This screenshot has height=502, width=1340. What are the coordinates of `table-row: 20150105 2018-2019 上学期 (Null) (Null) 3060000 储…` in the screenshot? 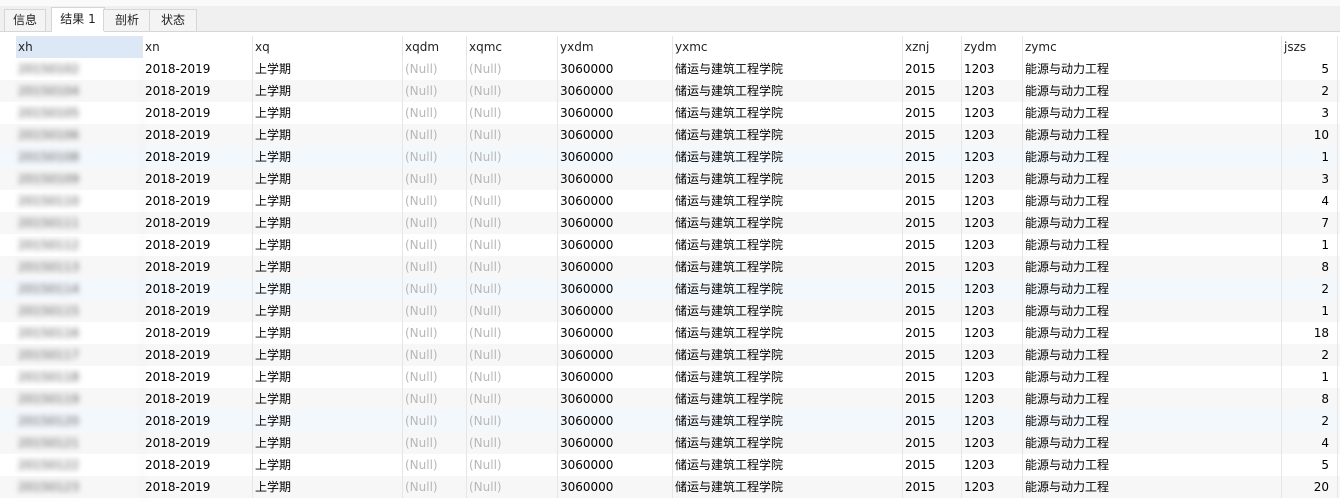 It's located at (670, 113).